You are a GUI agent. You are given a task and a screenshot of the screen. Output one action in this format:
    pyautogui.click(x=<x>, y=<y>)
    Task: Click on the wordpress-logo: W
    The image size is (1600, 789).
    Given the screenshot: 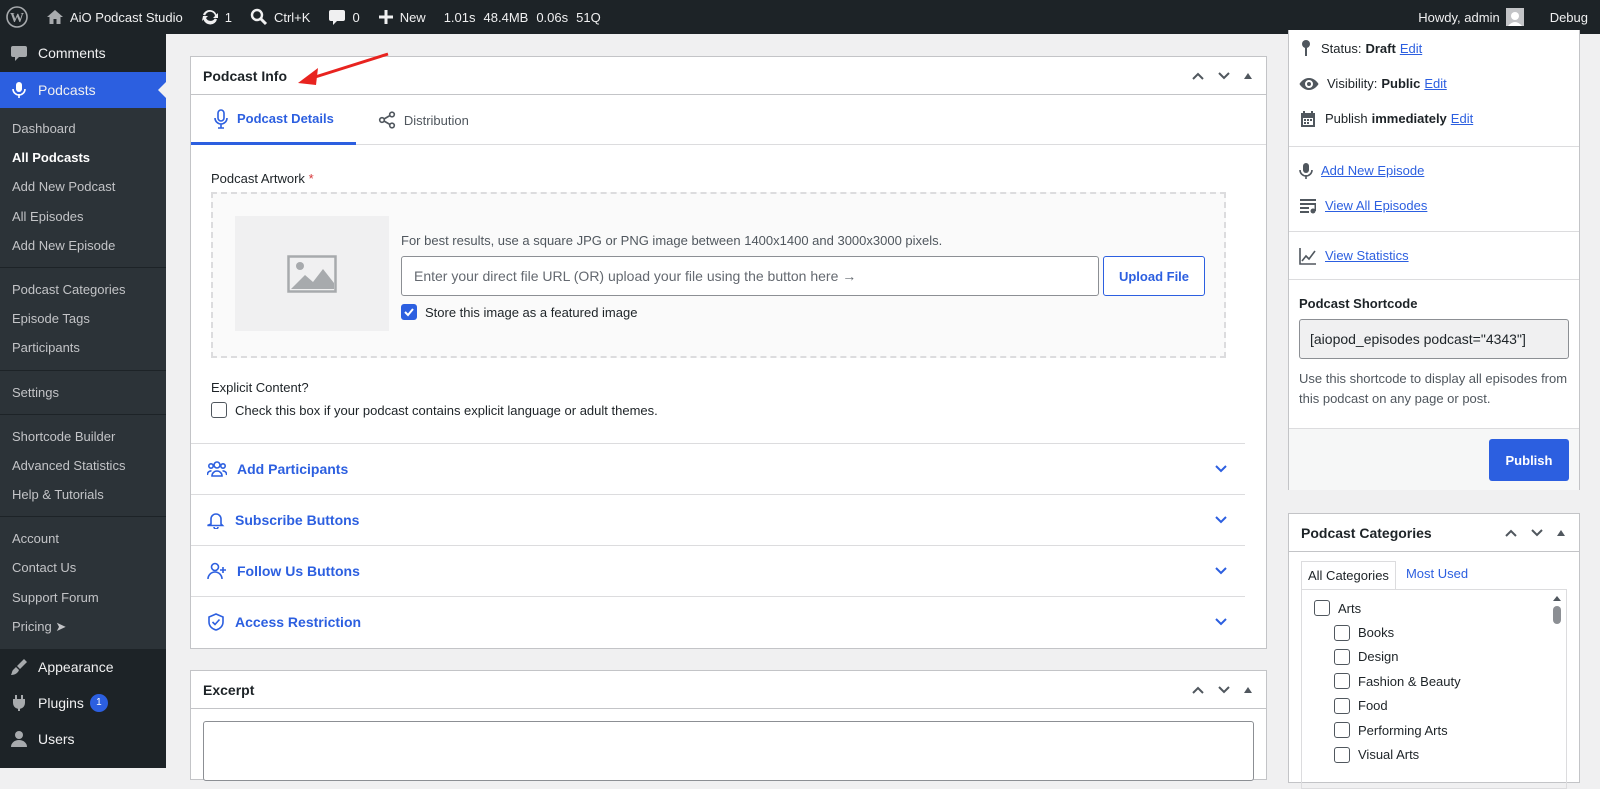 What is the action you would take?
    pyautogui.click(x=17, y=17)
    